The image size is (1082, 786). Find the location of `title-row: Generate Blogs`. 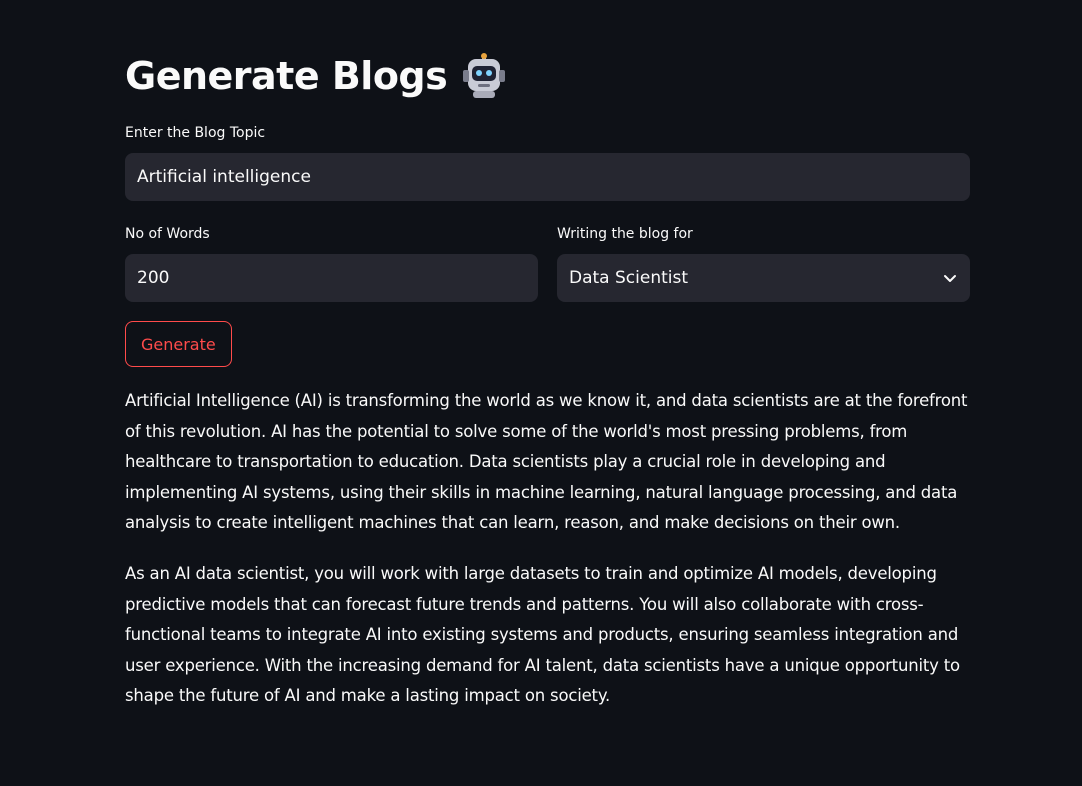

title-row: Generate Blogs is located at coordinates (316, 76).